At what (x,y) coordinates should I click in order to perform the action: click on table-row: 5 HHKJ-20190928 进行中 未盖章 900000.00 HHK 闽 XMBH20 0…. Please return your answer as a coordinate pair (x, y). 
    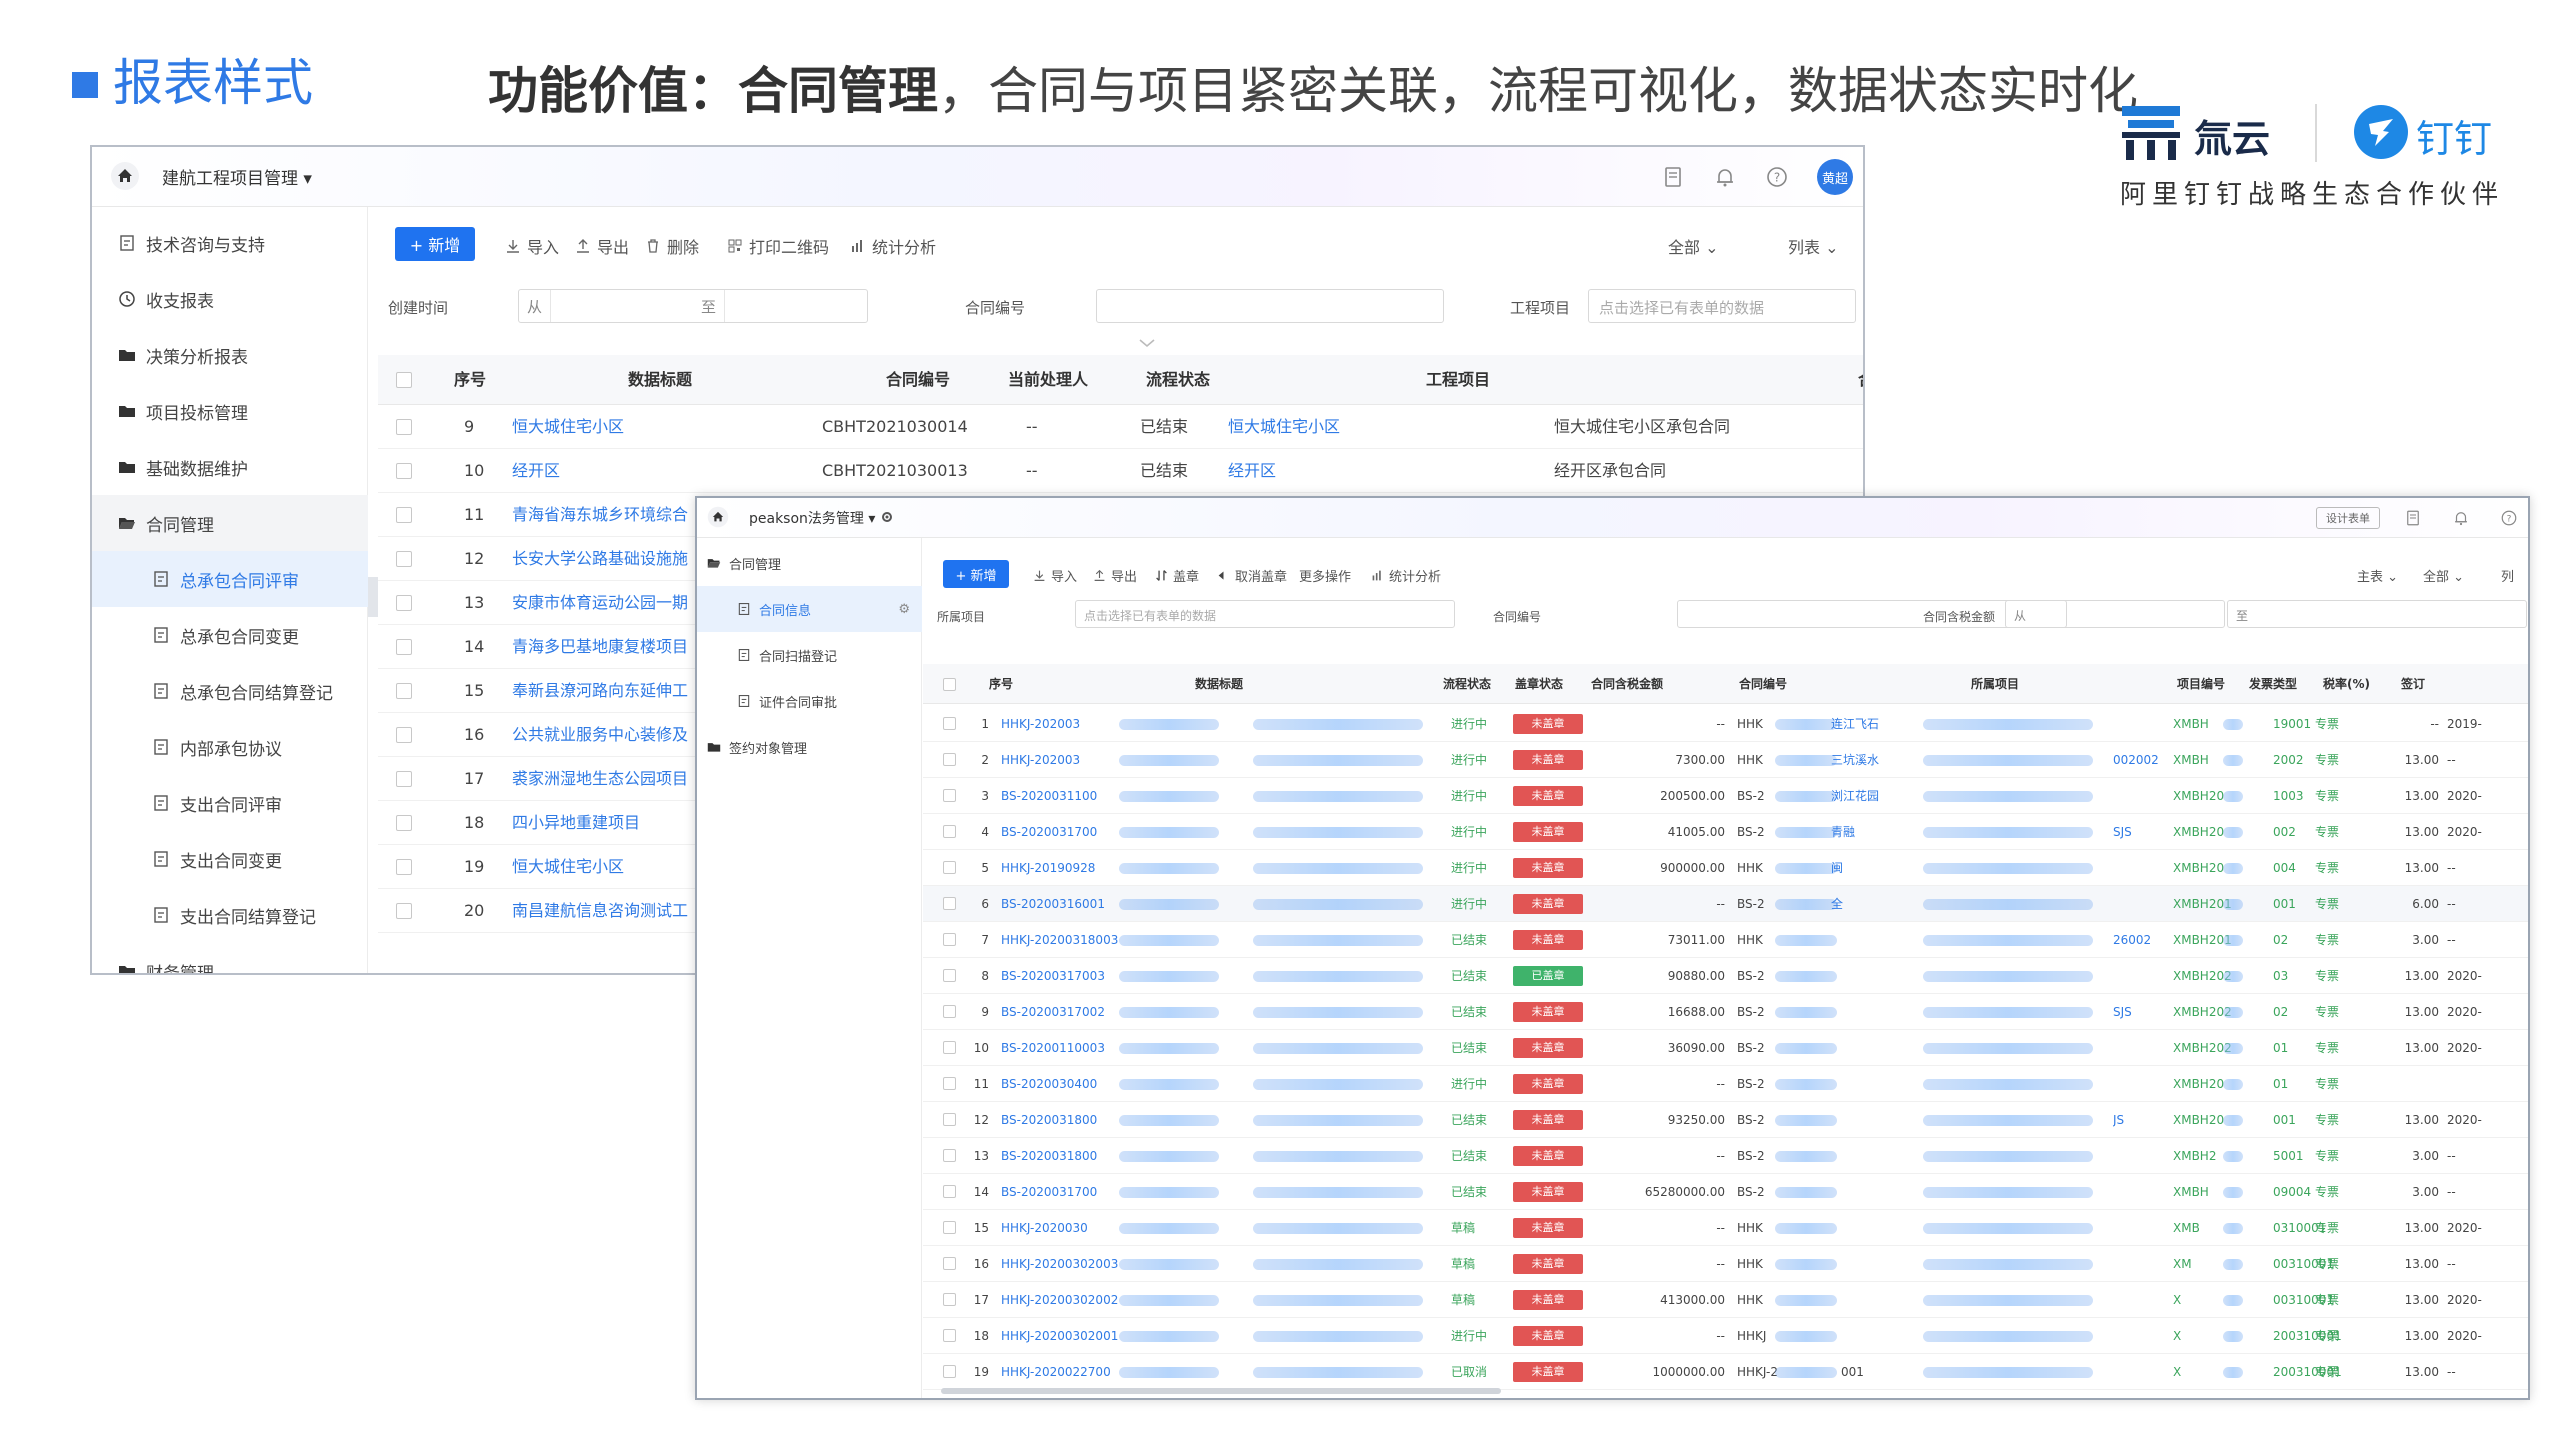
    Looking at the image, I should click on (1725, 868).